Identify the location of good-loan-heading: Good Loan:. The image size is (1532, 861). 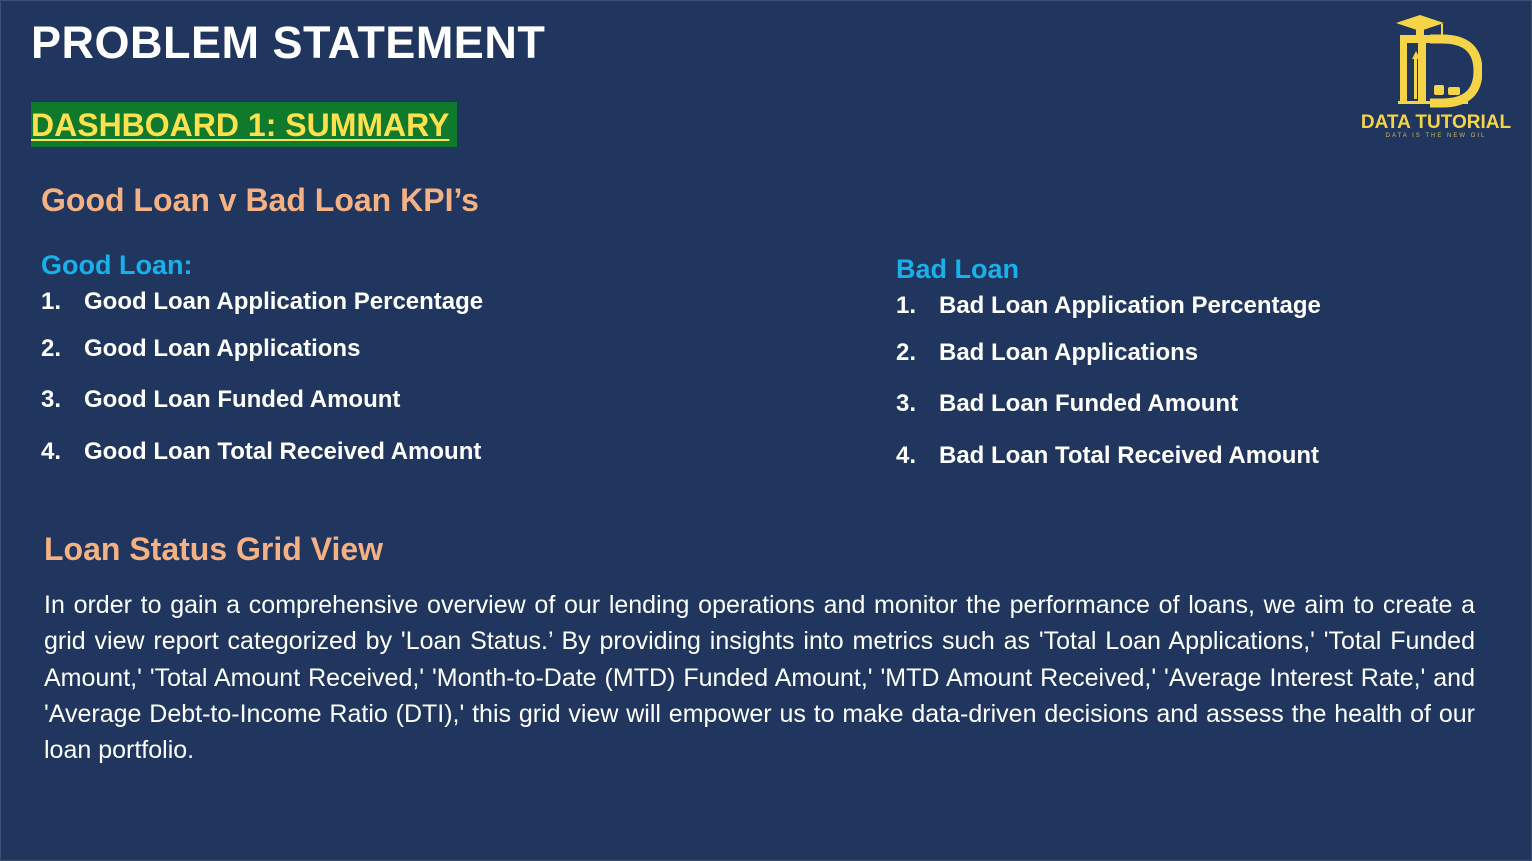
(117, 265).